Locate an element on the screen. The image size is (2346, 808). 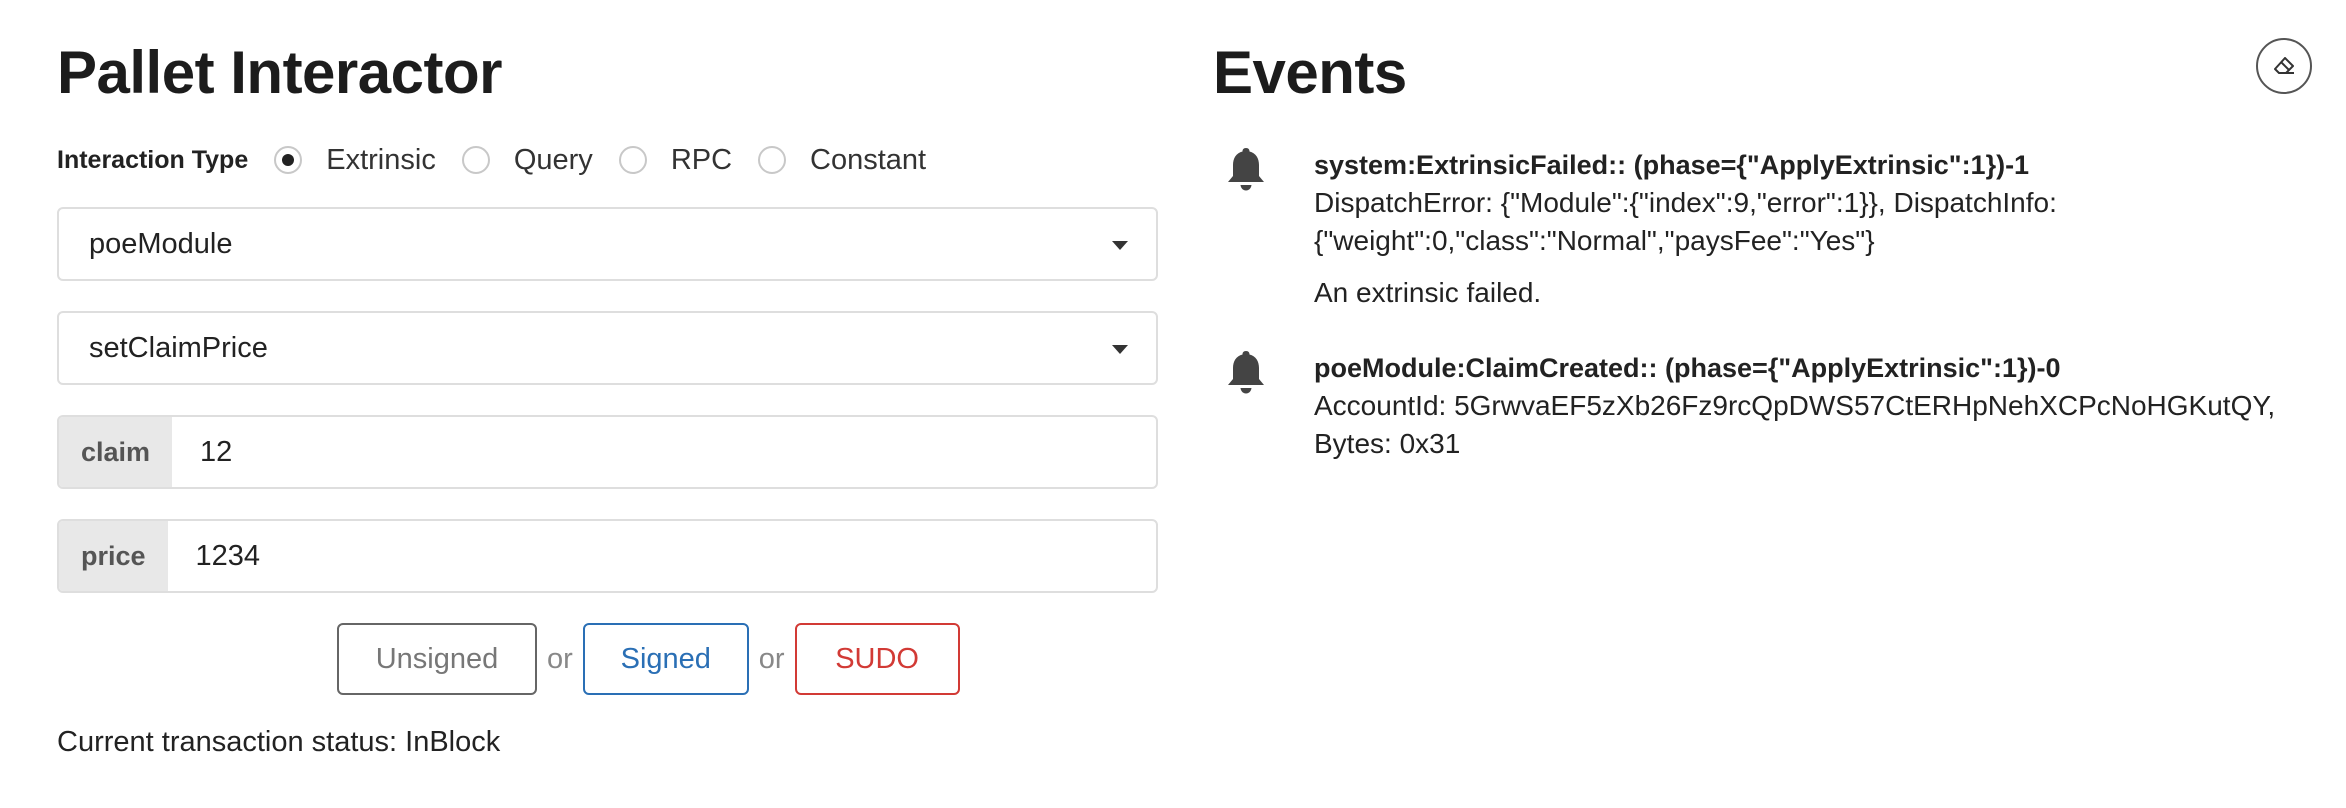
radio-constant: Constant is located at coordinates (842, 160).